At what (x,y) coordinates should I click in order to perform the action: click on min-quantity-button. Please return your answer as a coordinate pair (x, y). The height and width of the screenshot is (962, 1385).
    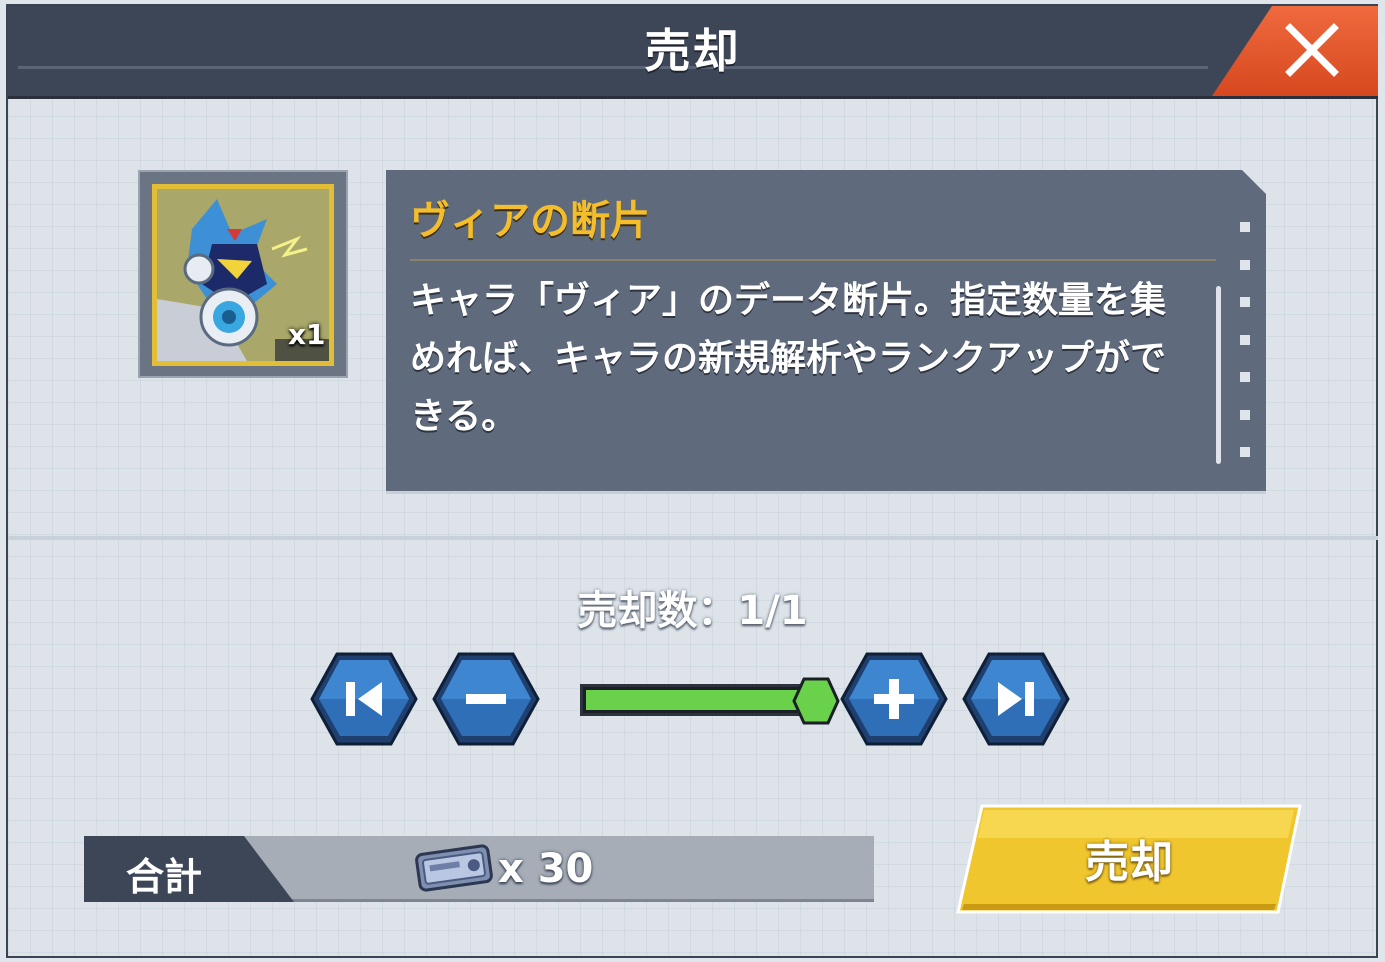
    Looking at the image, I should click on (364, 699).